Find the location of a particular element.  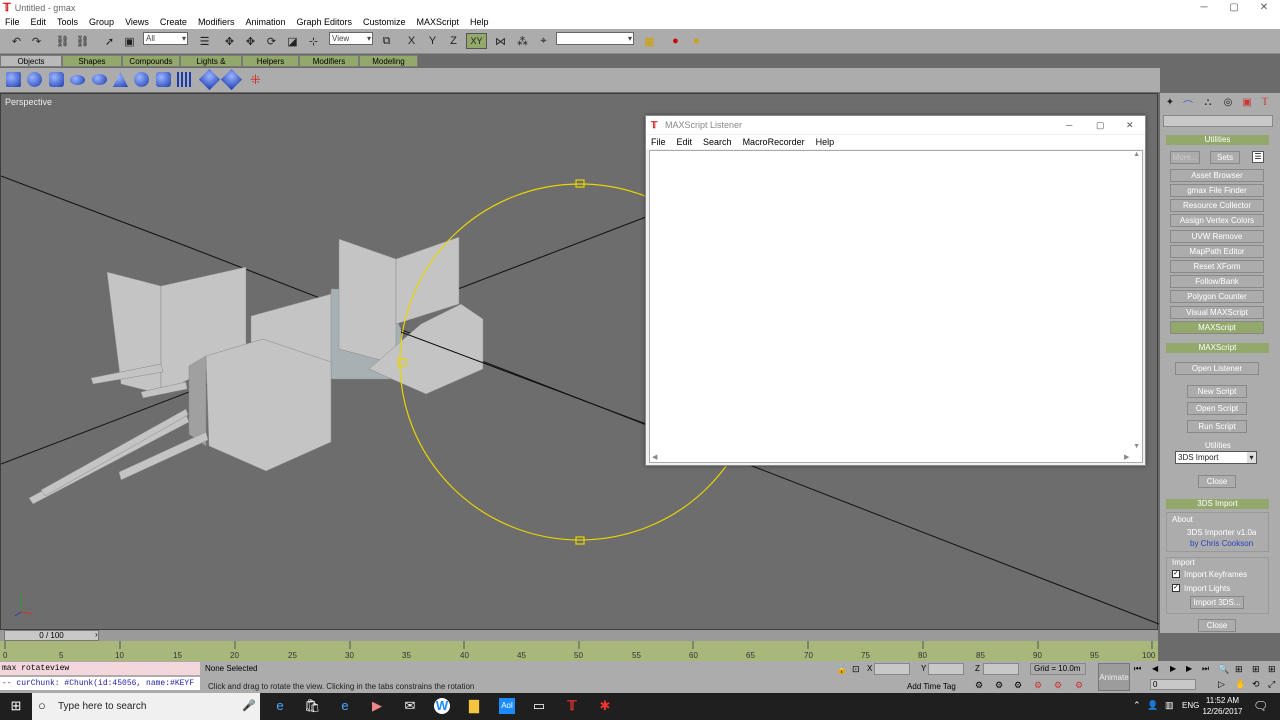

arc-rotate-icon: ⟲ is located at coordinates (1256, 684).